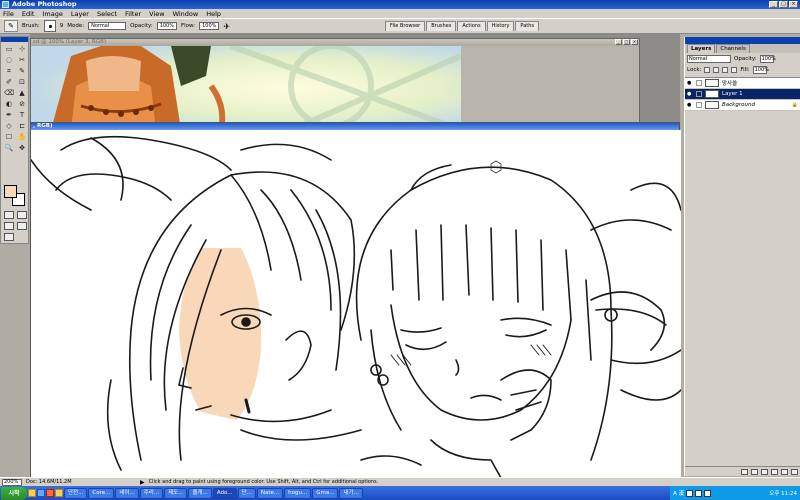 The image size is (800, 500). What do you see at coordinates (28, 14) in the screenshot?
I see `menu-edit: Edit` at bounding box center [28, 14].